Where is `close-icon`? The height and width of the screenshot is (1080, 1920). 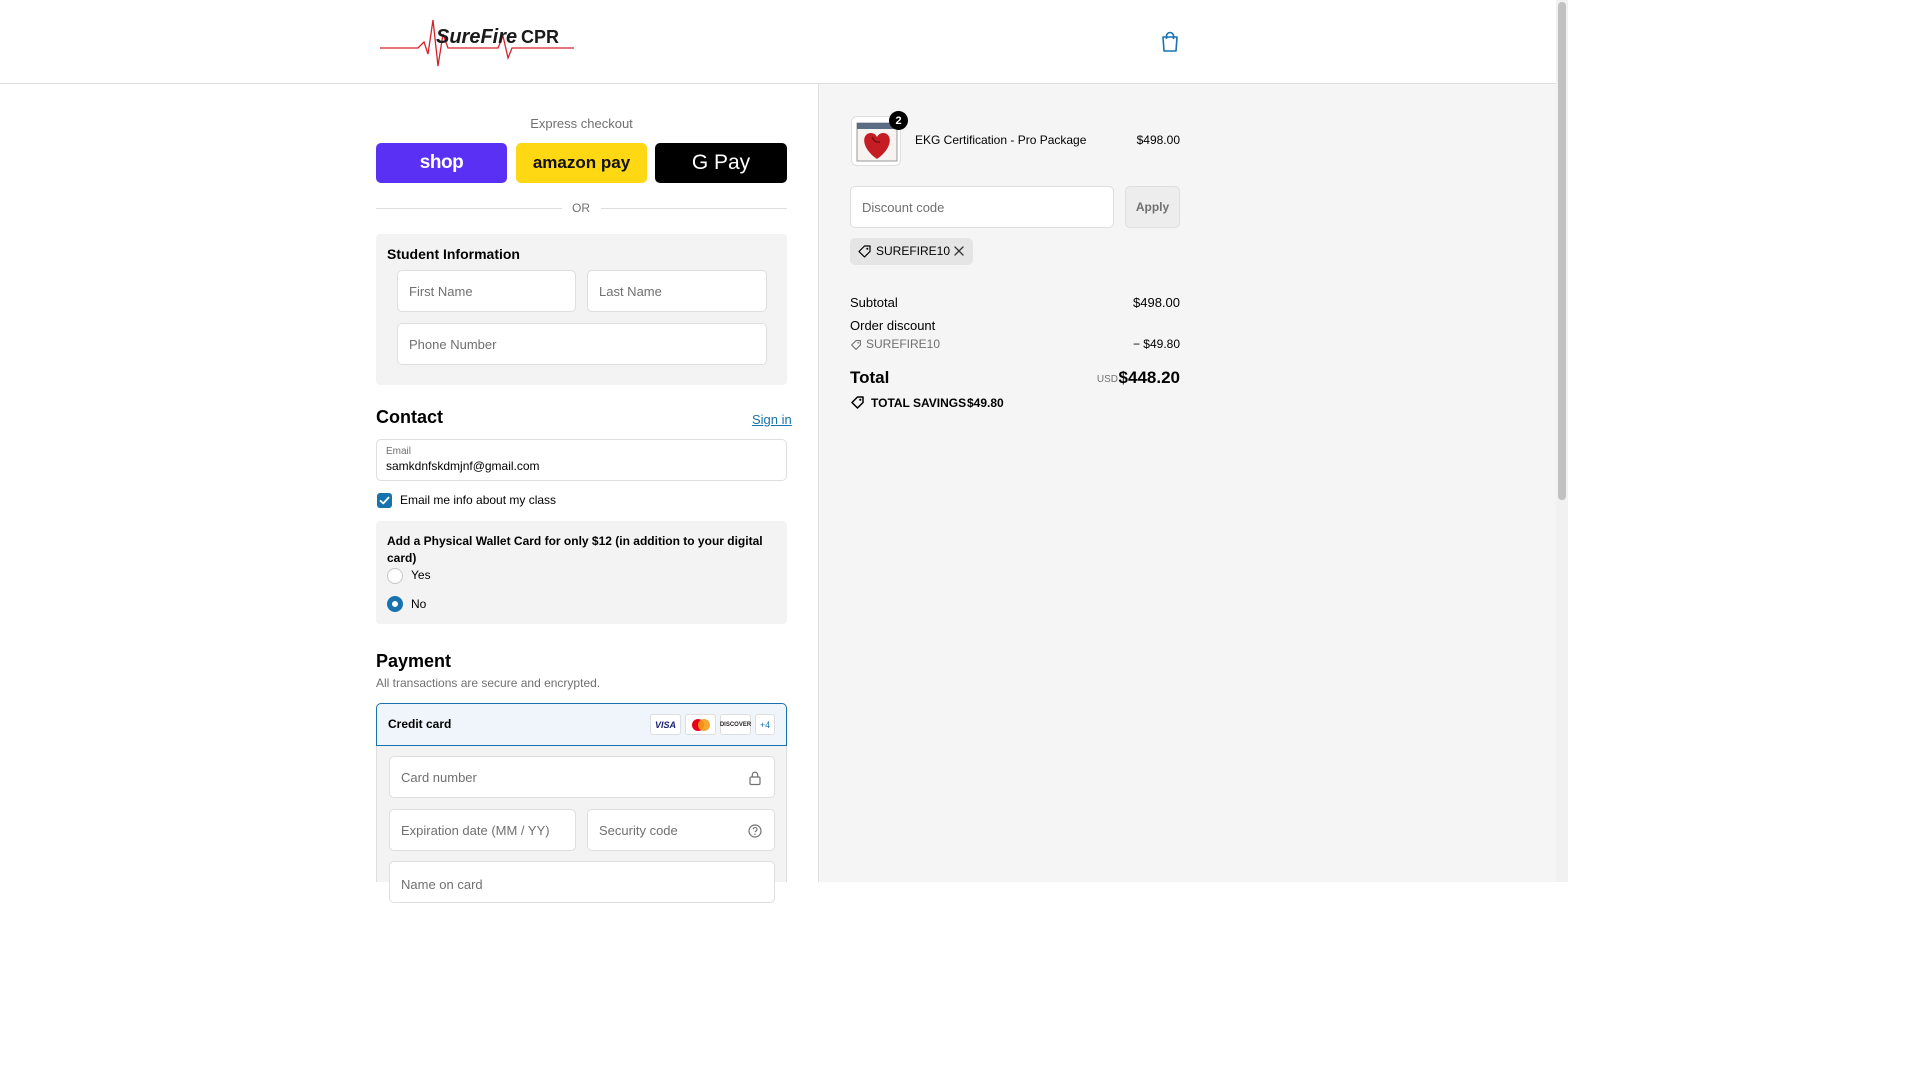
close-icon is located at coordinates (959, 251).